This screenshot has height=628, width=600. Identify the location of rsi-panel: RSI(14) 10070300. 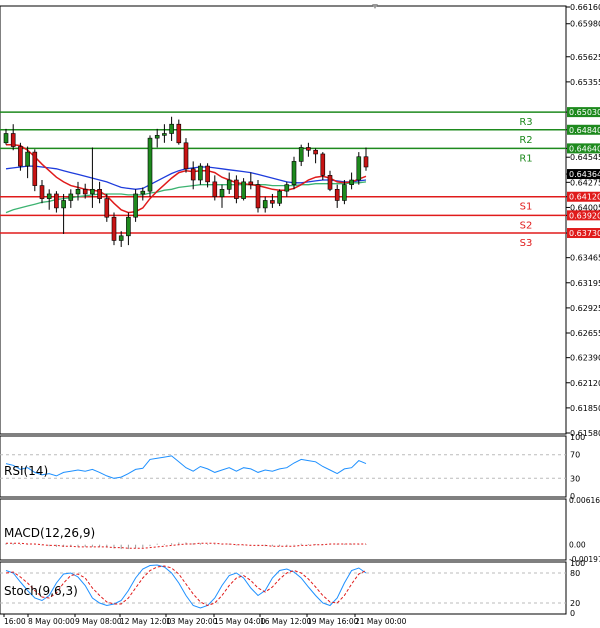
(292, 467).